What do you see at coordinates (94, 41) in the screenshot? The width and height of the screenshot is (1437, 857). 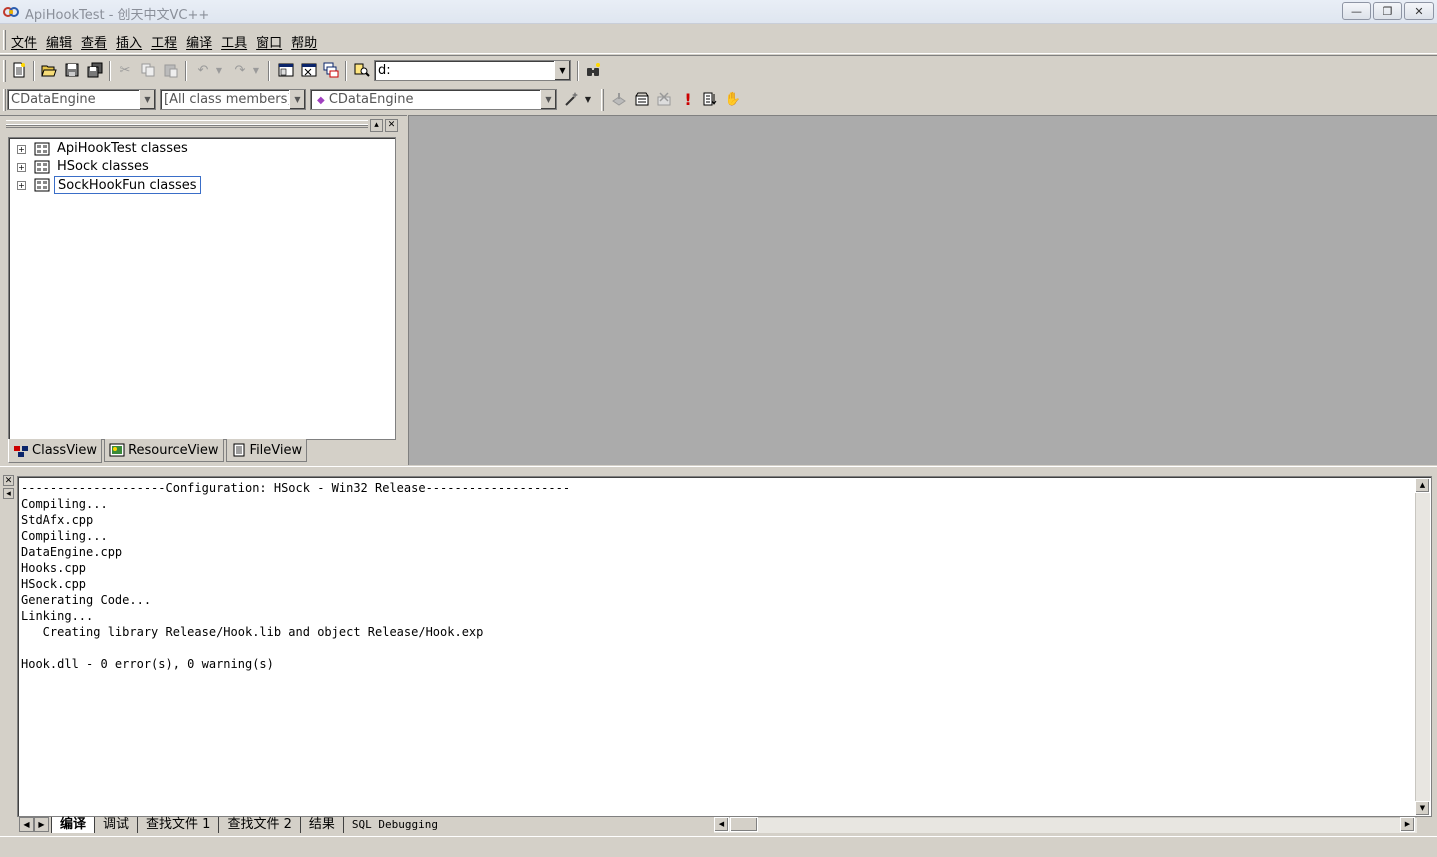 I see `menu-view: 查看` at bounding box center [94, 41].